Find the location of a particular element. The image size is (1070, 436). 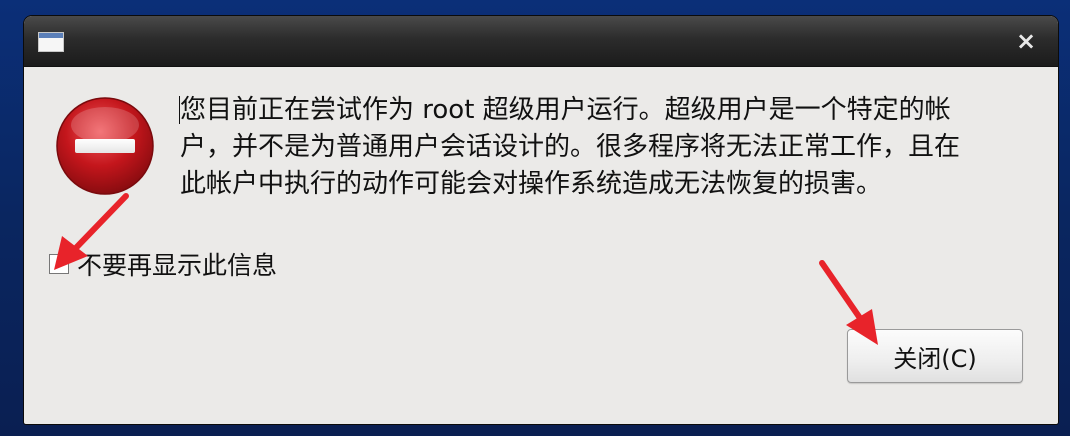

dont-show-again-option: 不要再显示此信息 is located at coordinates (163, 264).